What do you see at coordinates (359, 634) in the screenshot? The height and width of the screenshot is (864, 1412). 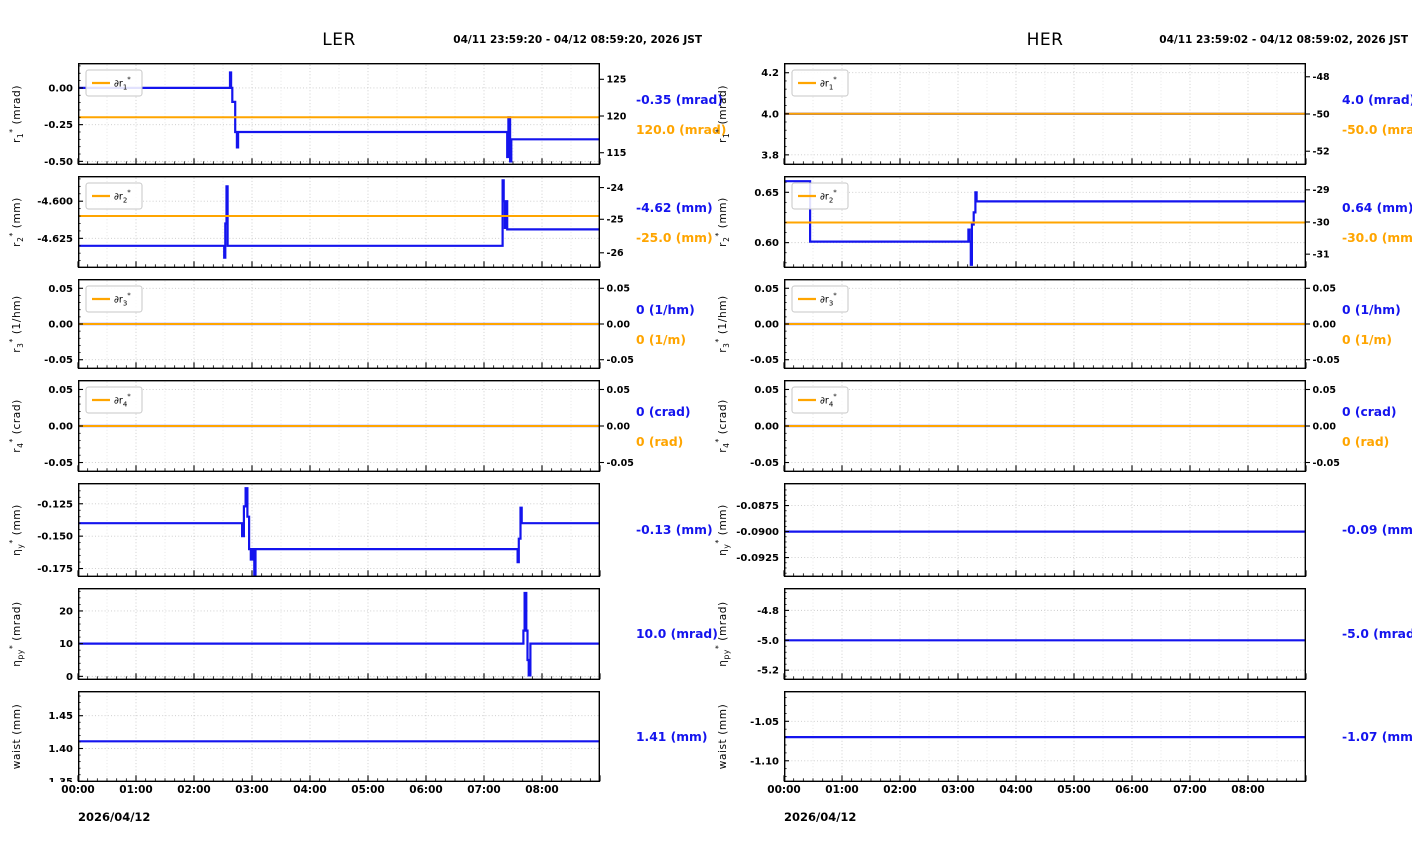 I see `panel-eta-py: 20 10 0 ηpy* (mrad) 10.0 (mrad)` at bounding box center [359, 634].